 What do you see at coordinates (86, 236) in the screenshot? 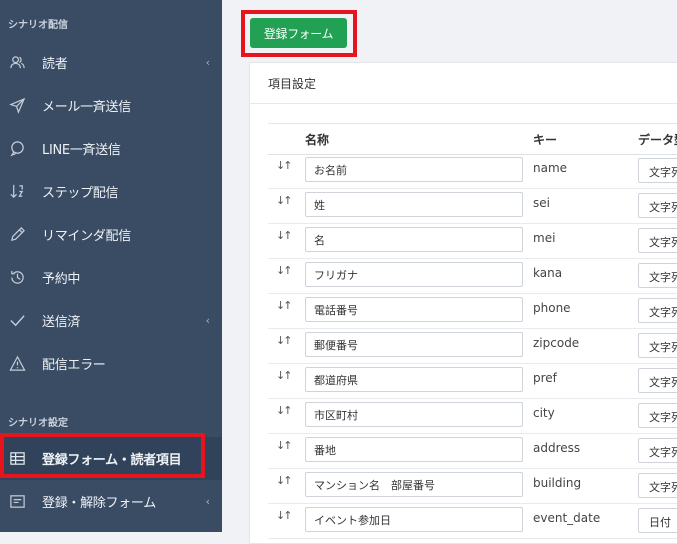
I see `sidebar-item-label: リマインダ配信` at bounding box center [86, 236].